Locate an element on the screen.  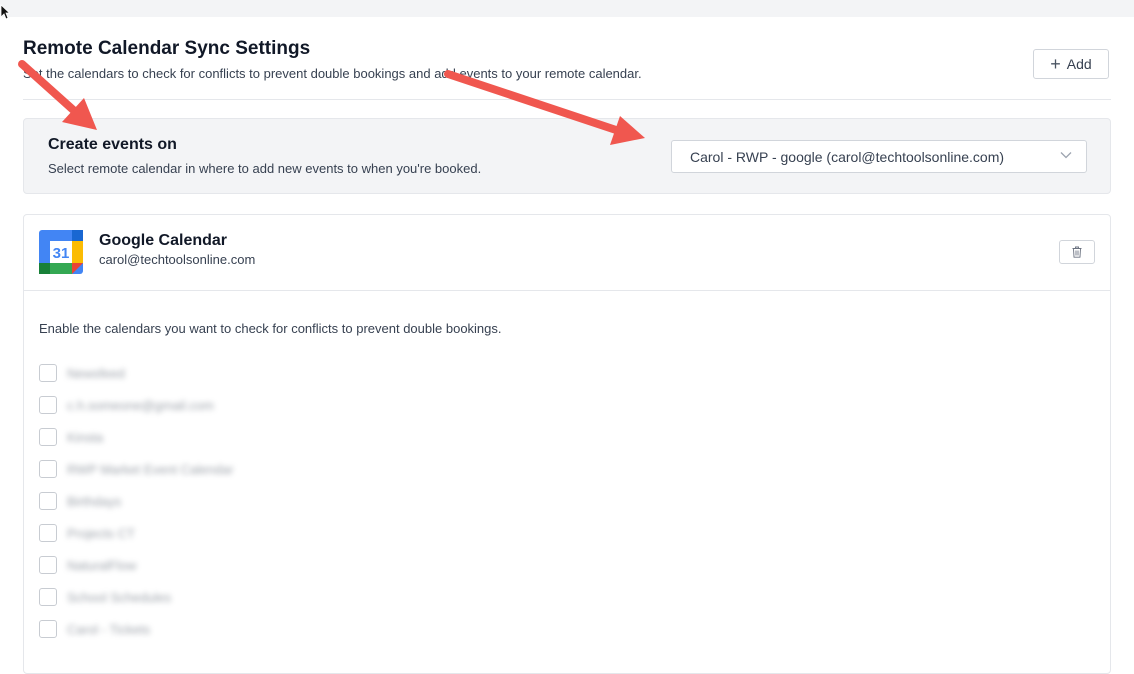
calendar-row: NaturalFlow is located at coordinates (339, 565).